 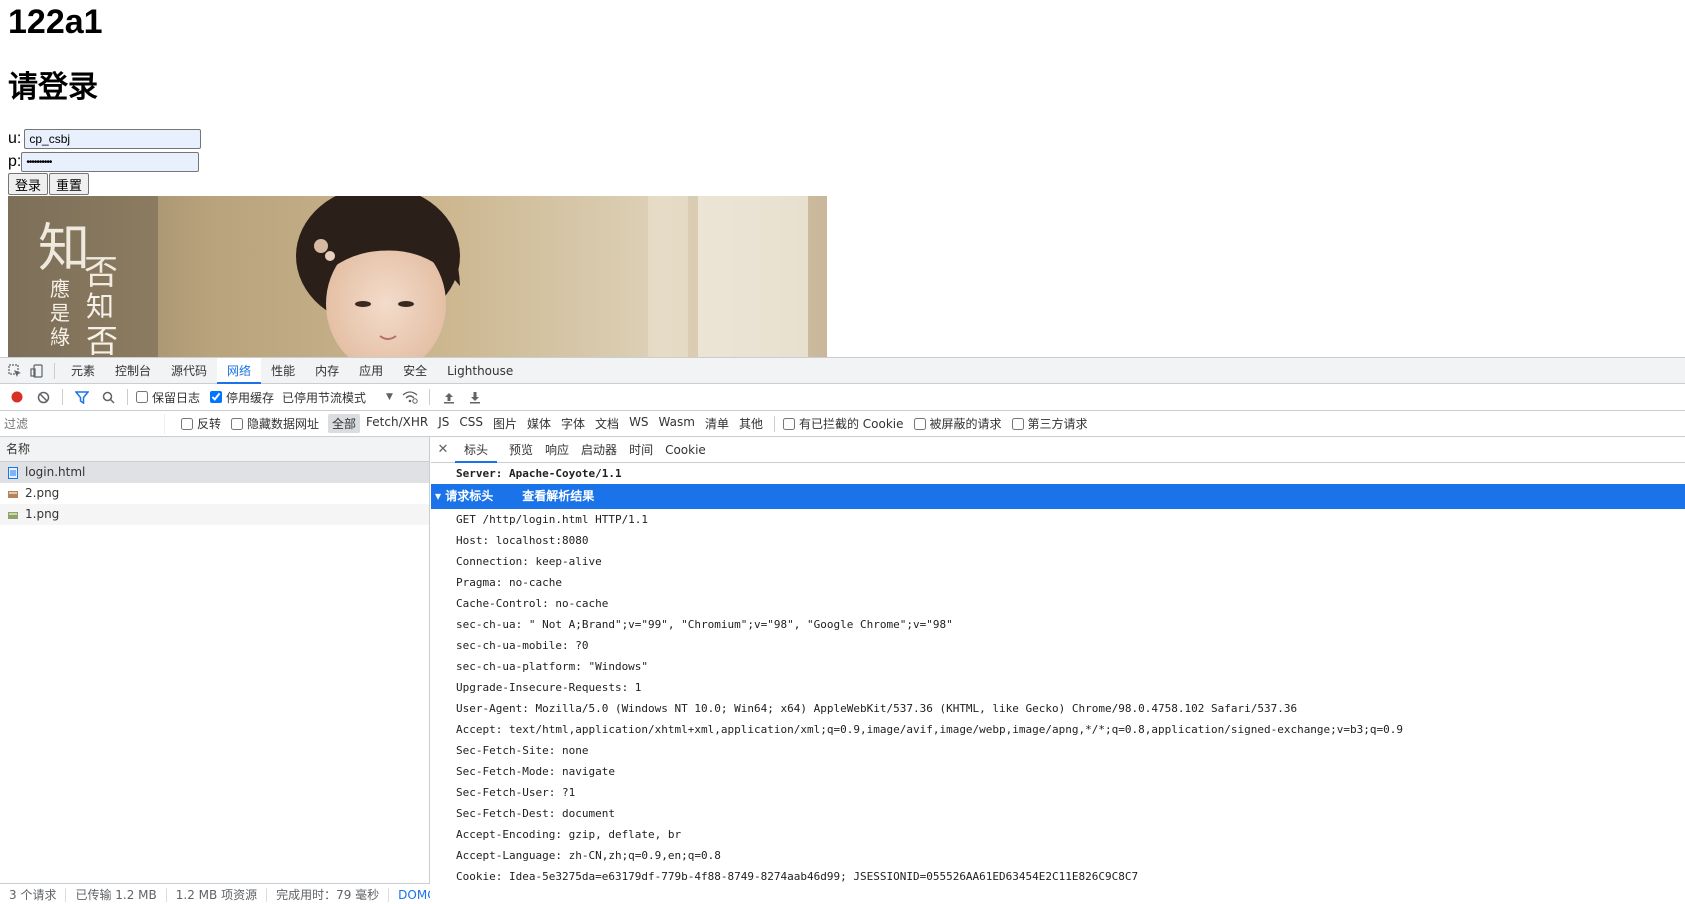 What do you see at coordinates (43, 397) in the screenshot?
I see `clear-icon` at bounding box center [43, 397].